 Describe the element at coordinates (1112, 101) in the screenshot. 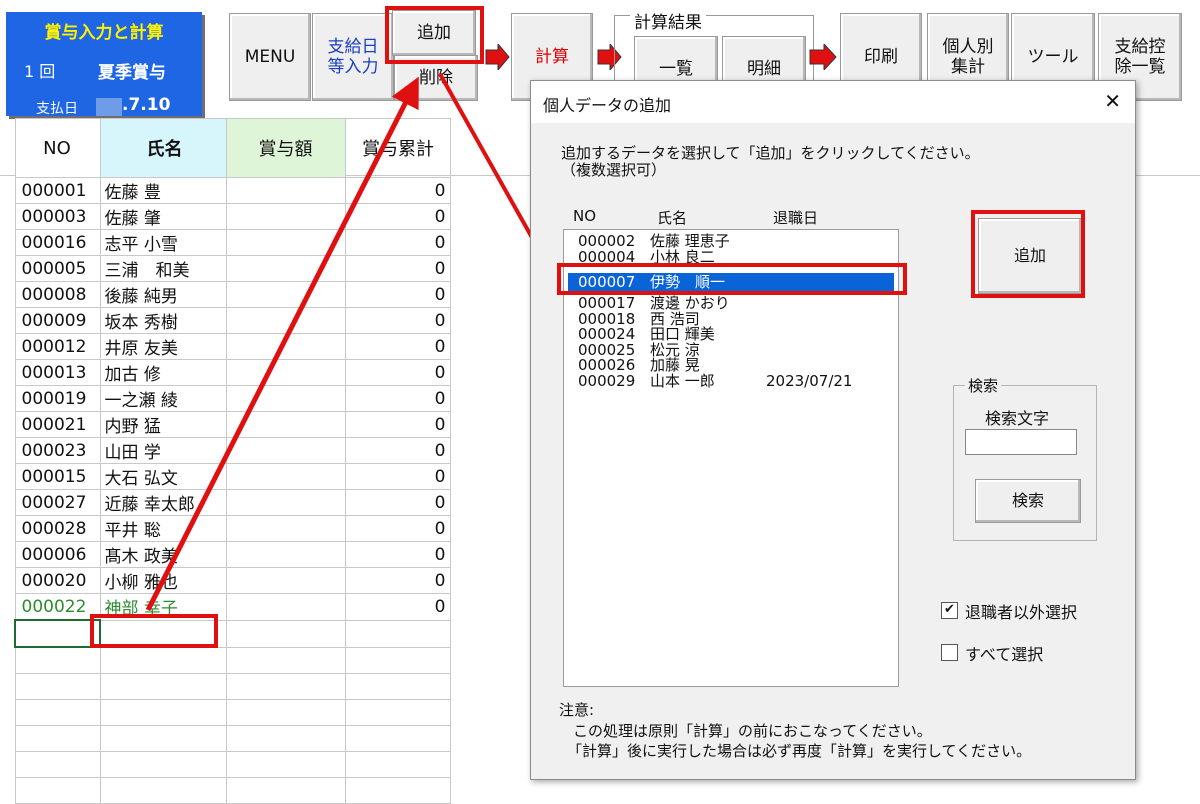

I see `close-icon: ✕` at that location.